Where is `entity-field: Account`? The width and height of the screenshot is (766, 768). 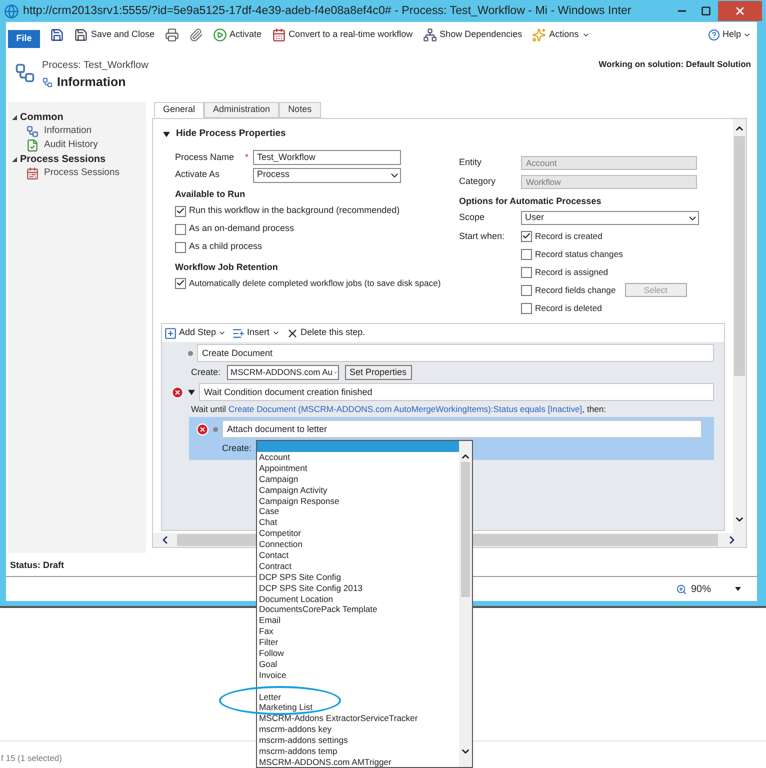 entity-field: Account is located at coordinates (609, 163).